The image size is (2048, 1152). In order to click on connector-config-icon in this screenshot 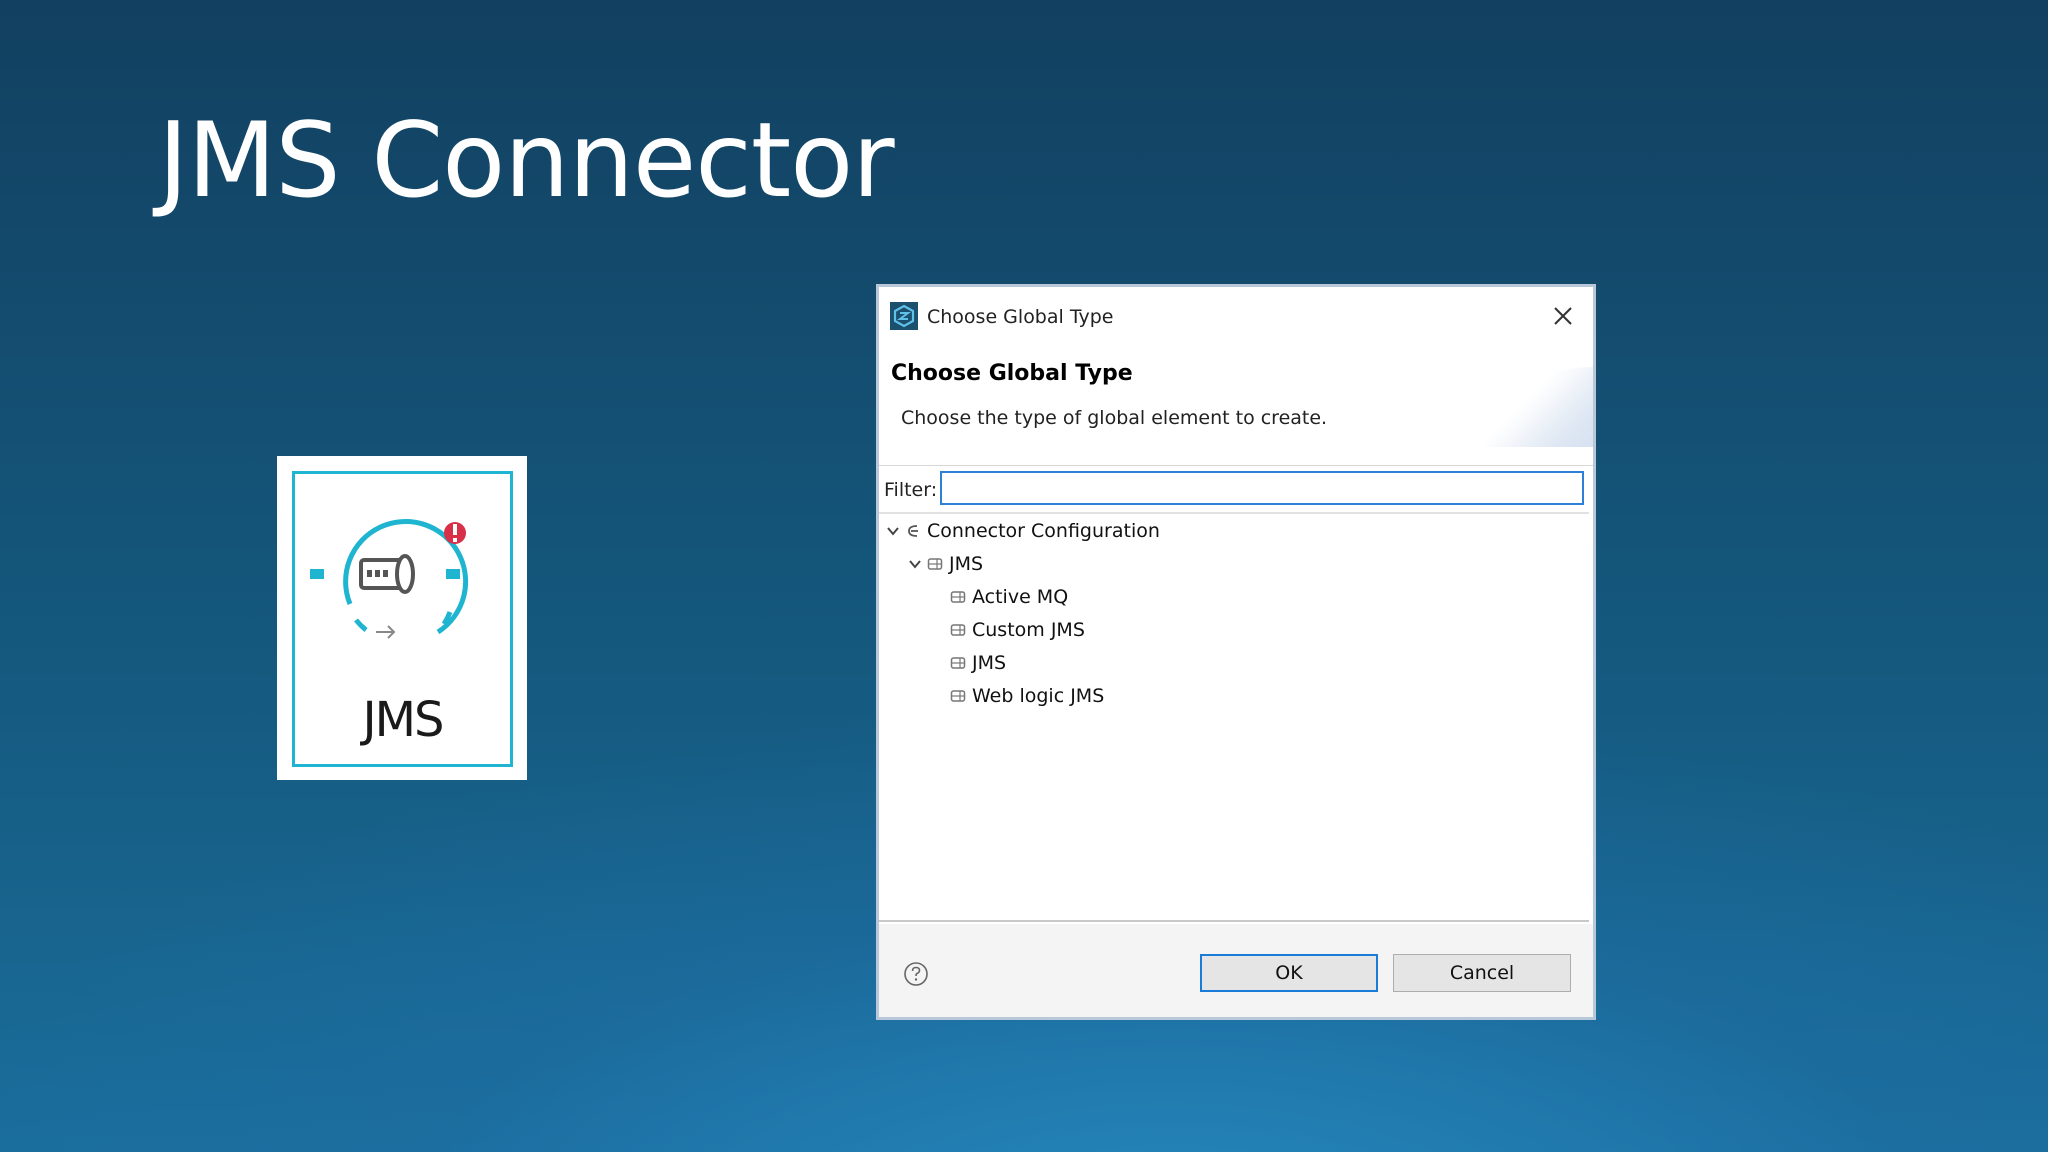, I will do `click(913, 531)`.